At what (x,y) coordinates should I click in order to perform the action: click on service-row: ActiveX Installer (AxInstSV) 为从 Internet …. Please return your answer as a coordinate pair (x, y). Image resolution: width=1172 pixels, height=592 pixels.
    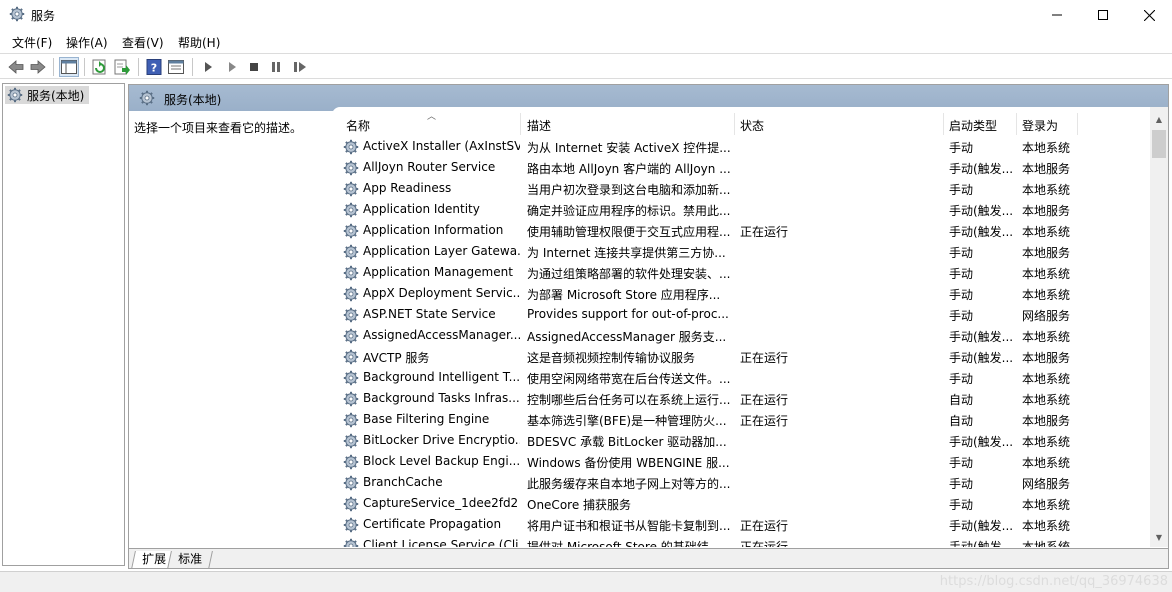
    Looking at the image, I should click on (742, 147).